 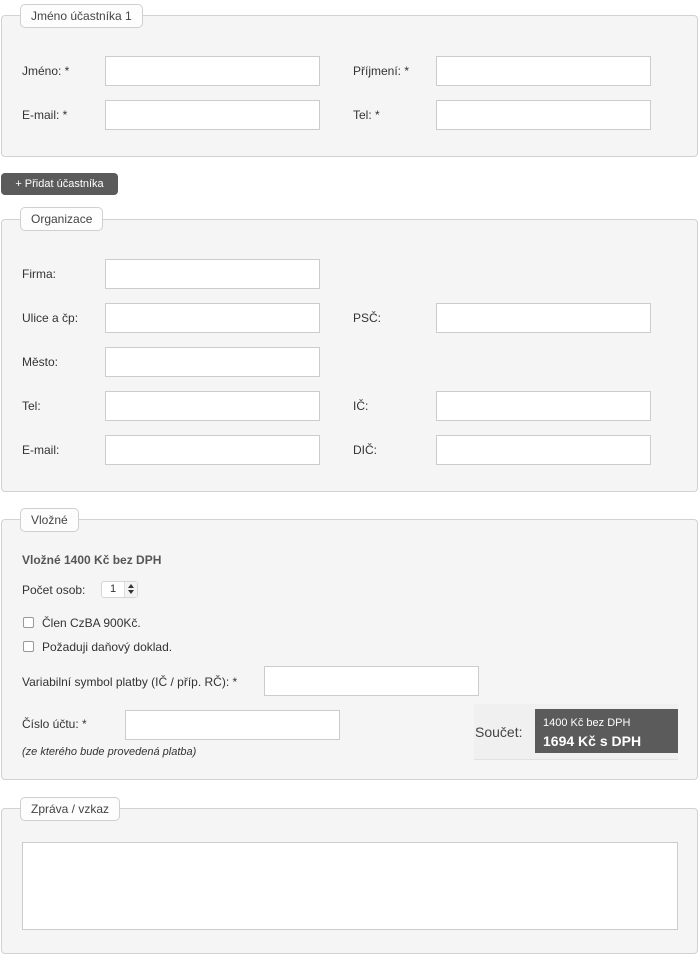 I want to click on org-email-label: E-mail:, so click(x=41, y=450).